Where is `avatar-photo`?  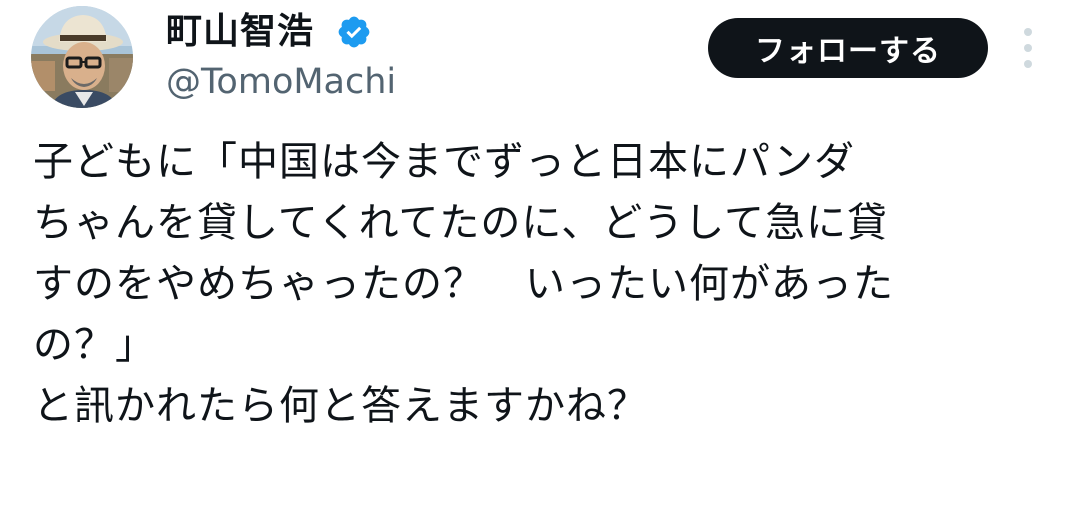
avatar-photo is located at coordinates (82, 57).